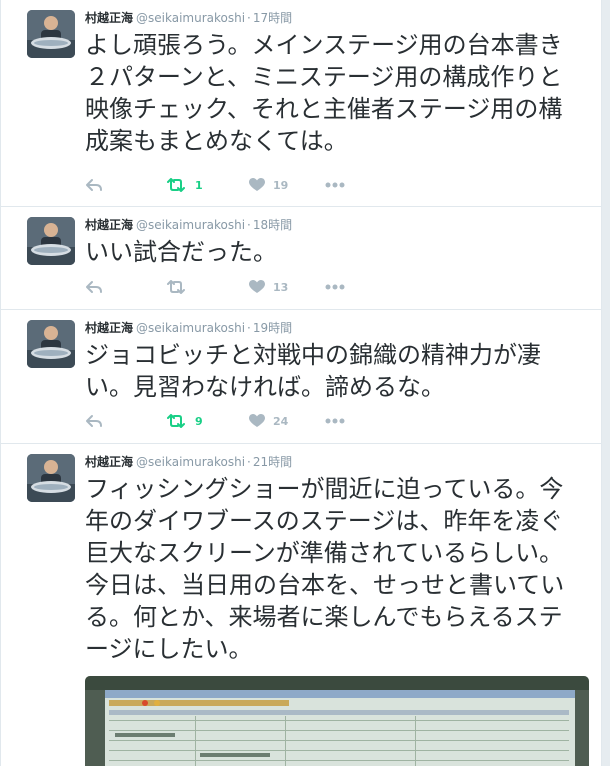 The width and height of the screenshot is (610, 766). What do you see at coordinates (235, 185) in the screenshot?
I see `tweet-actions: 1 19` at bounding box center [235, 185].